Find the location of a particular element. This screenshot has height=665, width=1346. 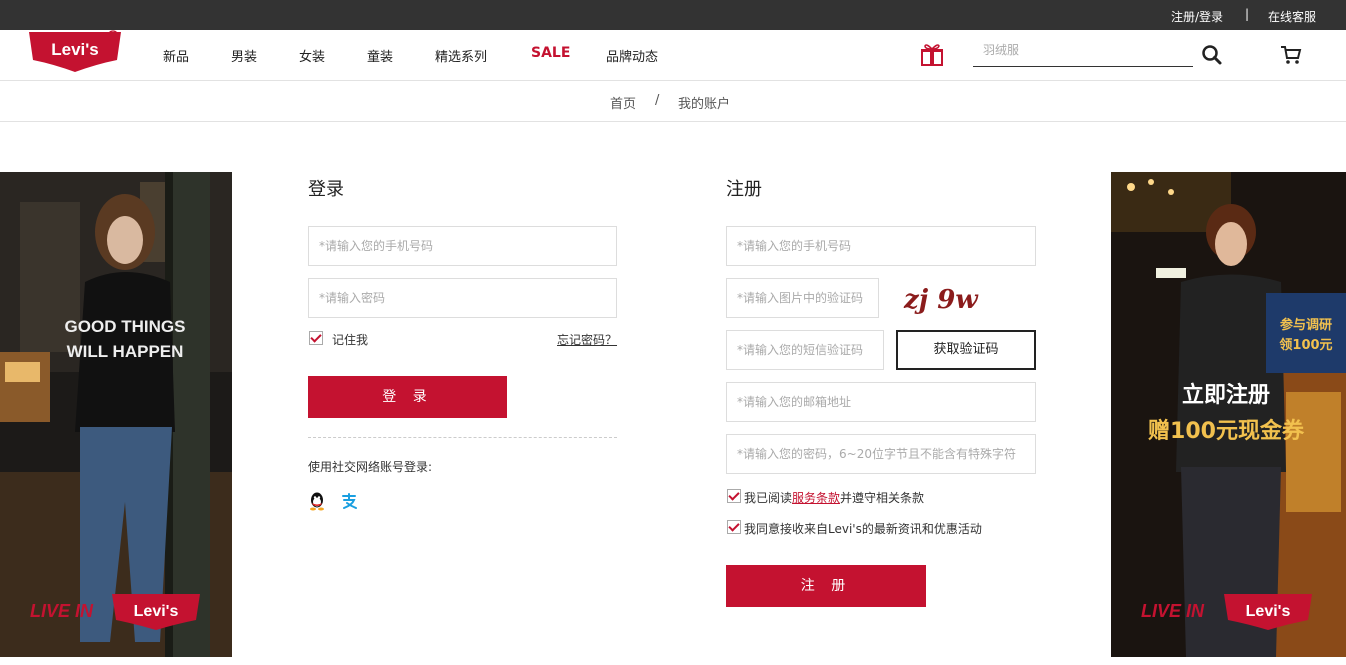

login-button: 登 录 is located at coordinates (407, 397).